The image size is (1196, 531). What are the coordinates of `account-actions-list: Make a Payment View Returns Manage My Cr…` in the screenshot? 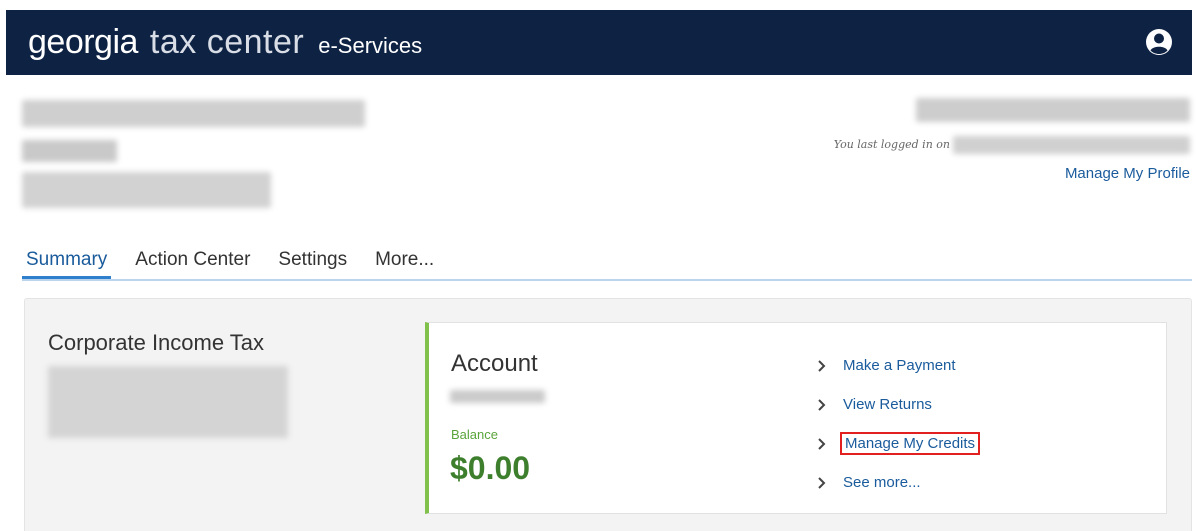 It's located at (898, 424).